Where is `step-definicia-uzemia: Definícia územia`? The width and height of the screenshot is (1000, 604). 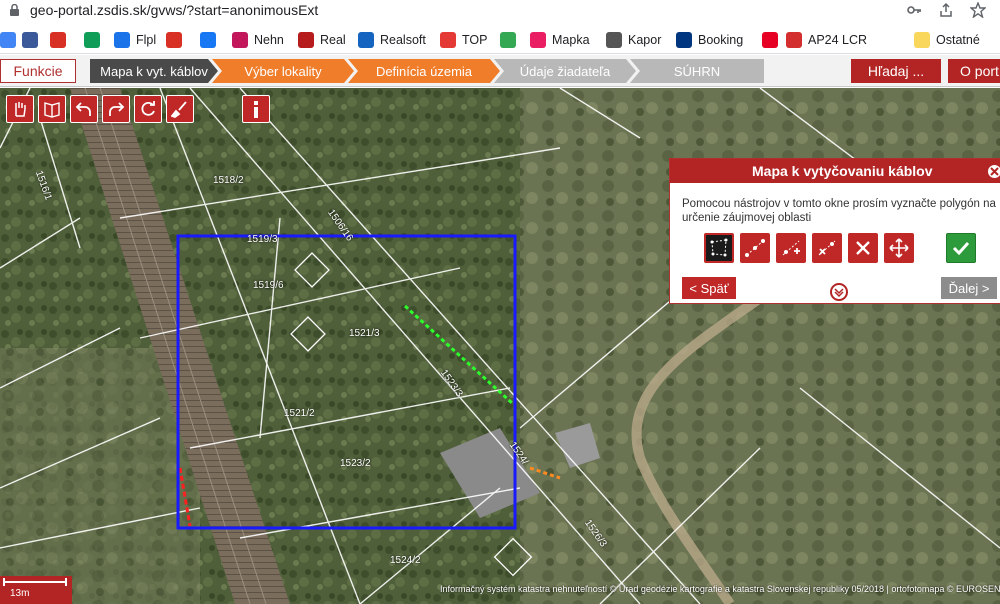 step-definicia-uzemia: Definícia územia is located at coordinates (424, 71).